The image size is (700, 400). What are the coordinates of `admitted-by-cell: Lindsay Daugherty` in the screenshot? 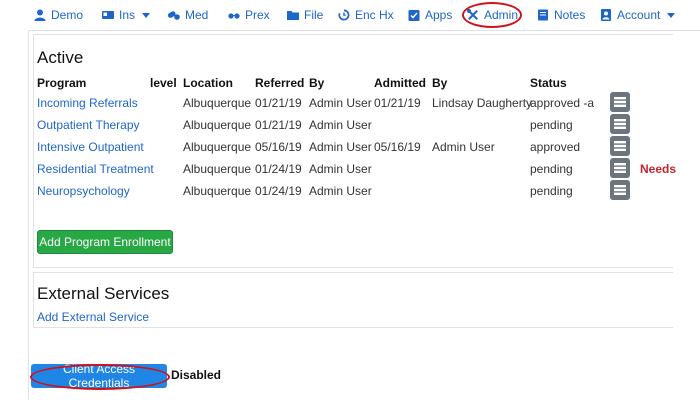 It's located at (482, 103).